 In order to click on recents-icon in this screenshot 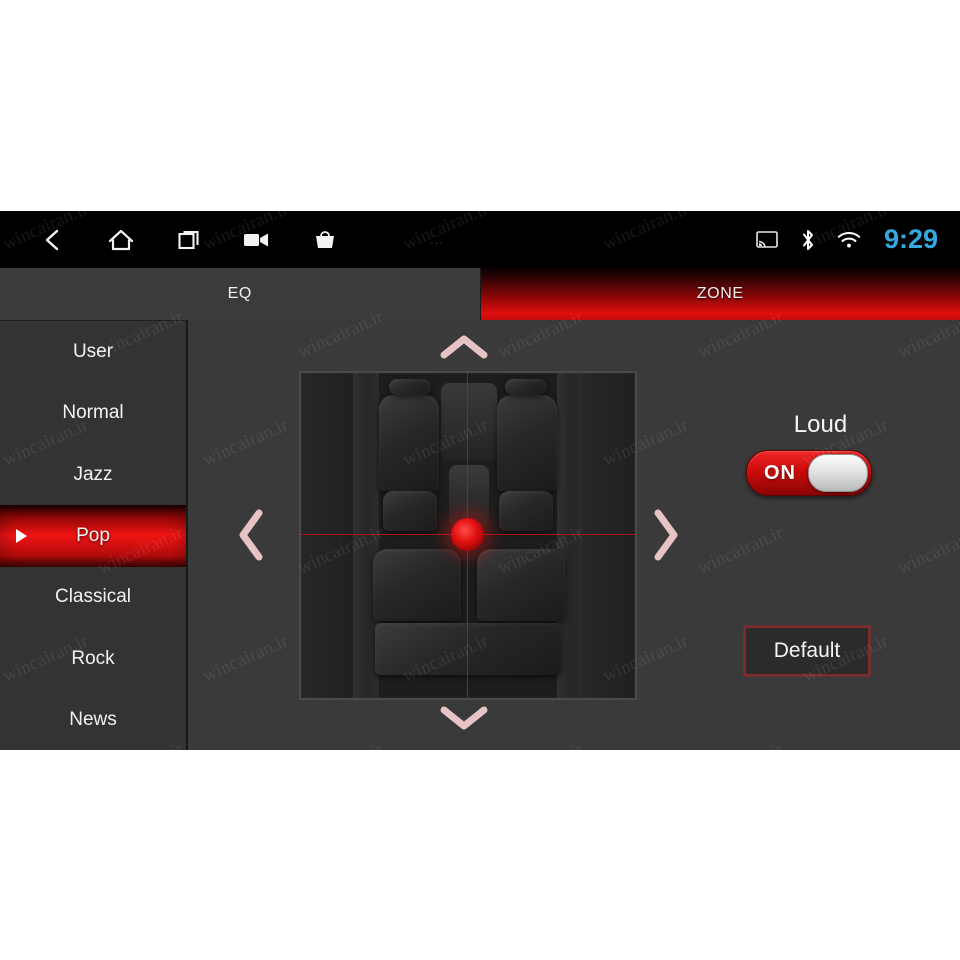, I will do `click(189, 240)`.